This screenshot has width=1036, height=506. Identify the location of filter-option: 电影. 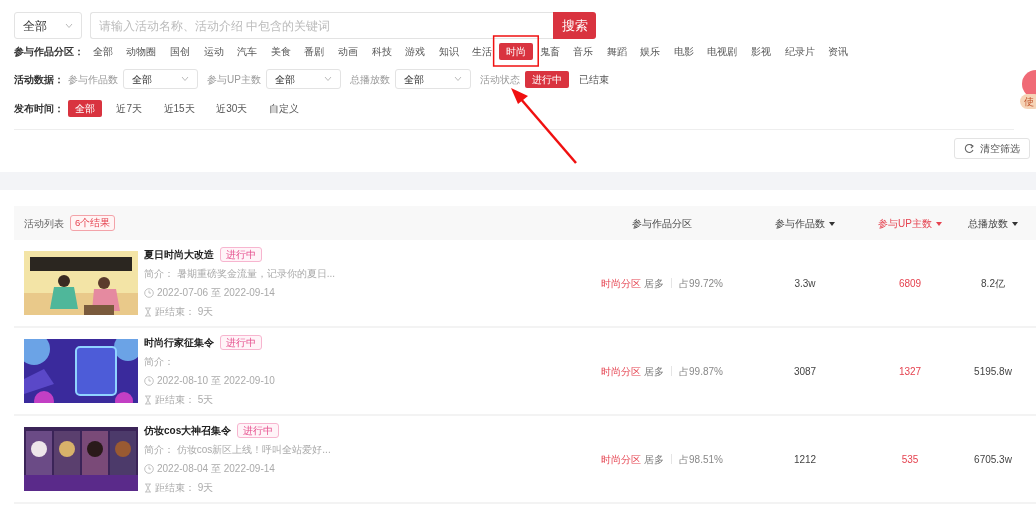
(684, 51).